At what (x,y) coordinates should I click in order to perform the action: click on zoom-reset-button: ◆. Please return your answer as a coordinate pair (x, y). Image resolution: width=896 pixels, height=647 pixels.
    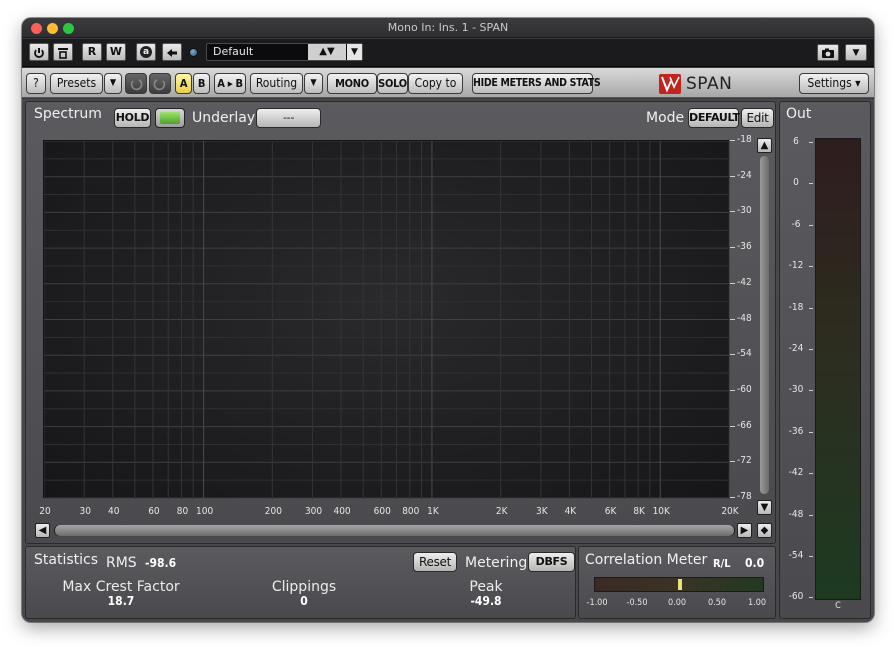
    Looking at the image, I should click on (764, 530).